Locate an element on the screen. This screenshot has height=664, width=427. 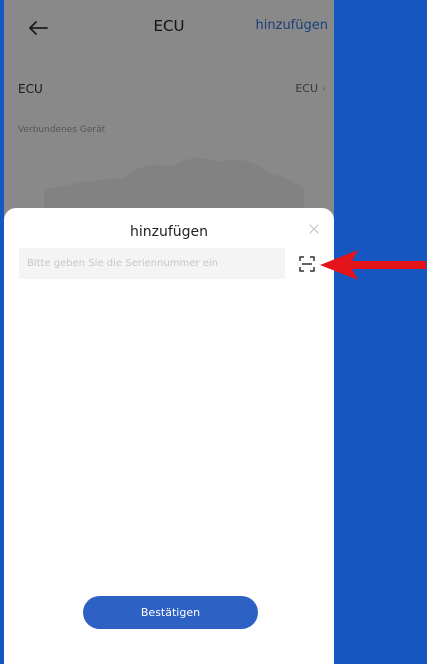
red-arrow-icon is located at coordinates (373, 265).